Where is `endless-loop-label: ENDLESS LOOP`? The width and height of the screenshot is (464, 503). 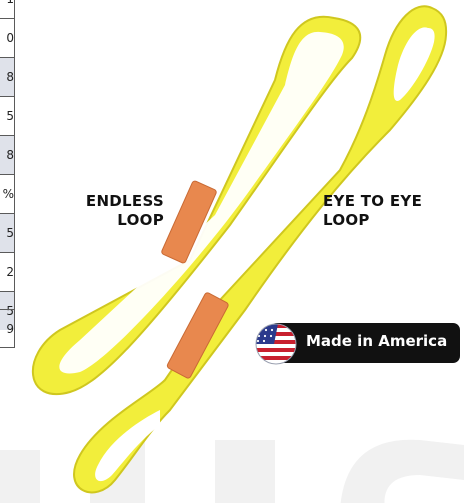 endless-loop-label: ENDLESS LOOP is located at coordinates (119, 211).